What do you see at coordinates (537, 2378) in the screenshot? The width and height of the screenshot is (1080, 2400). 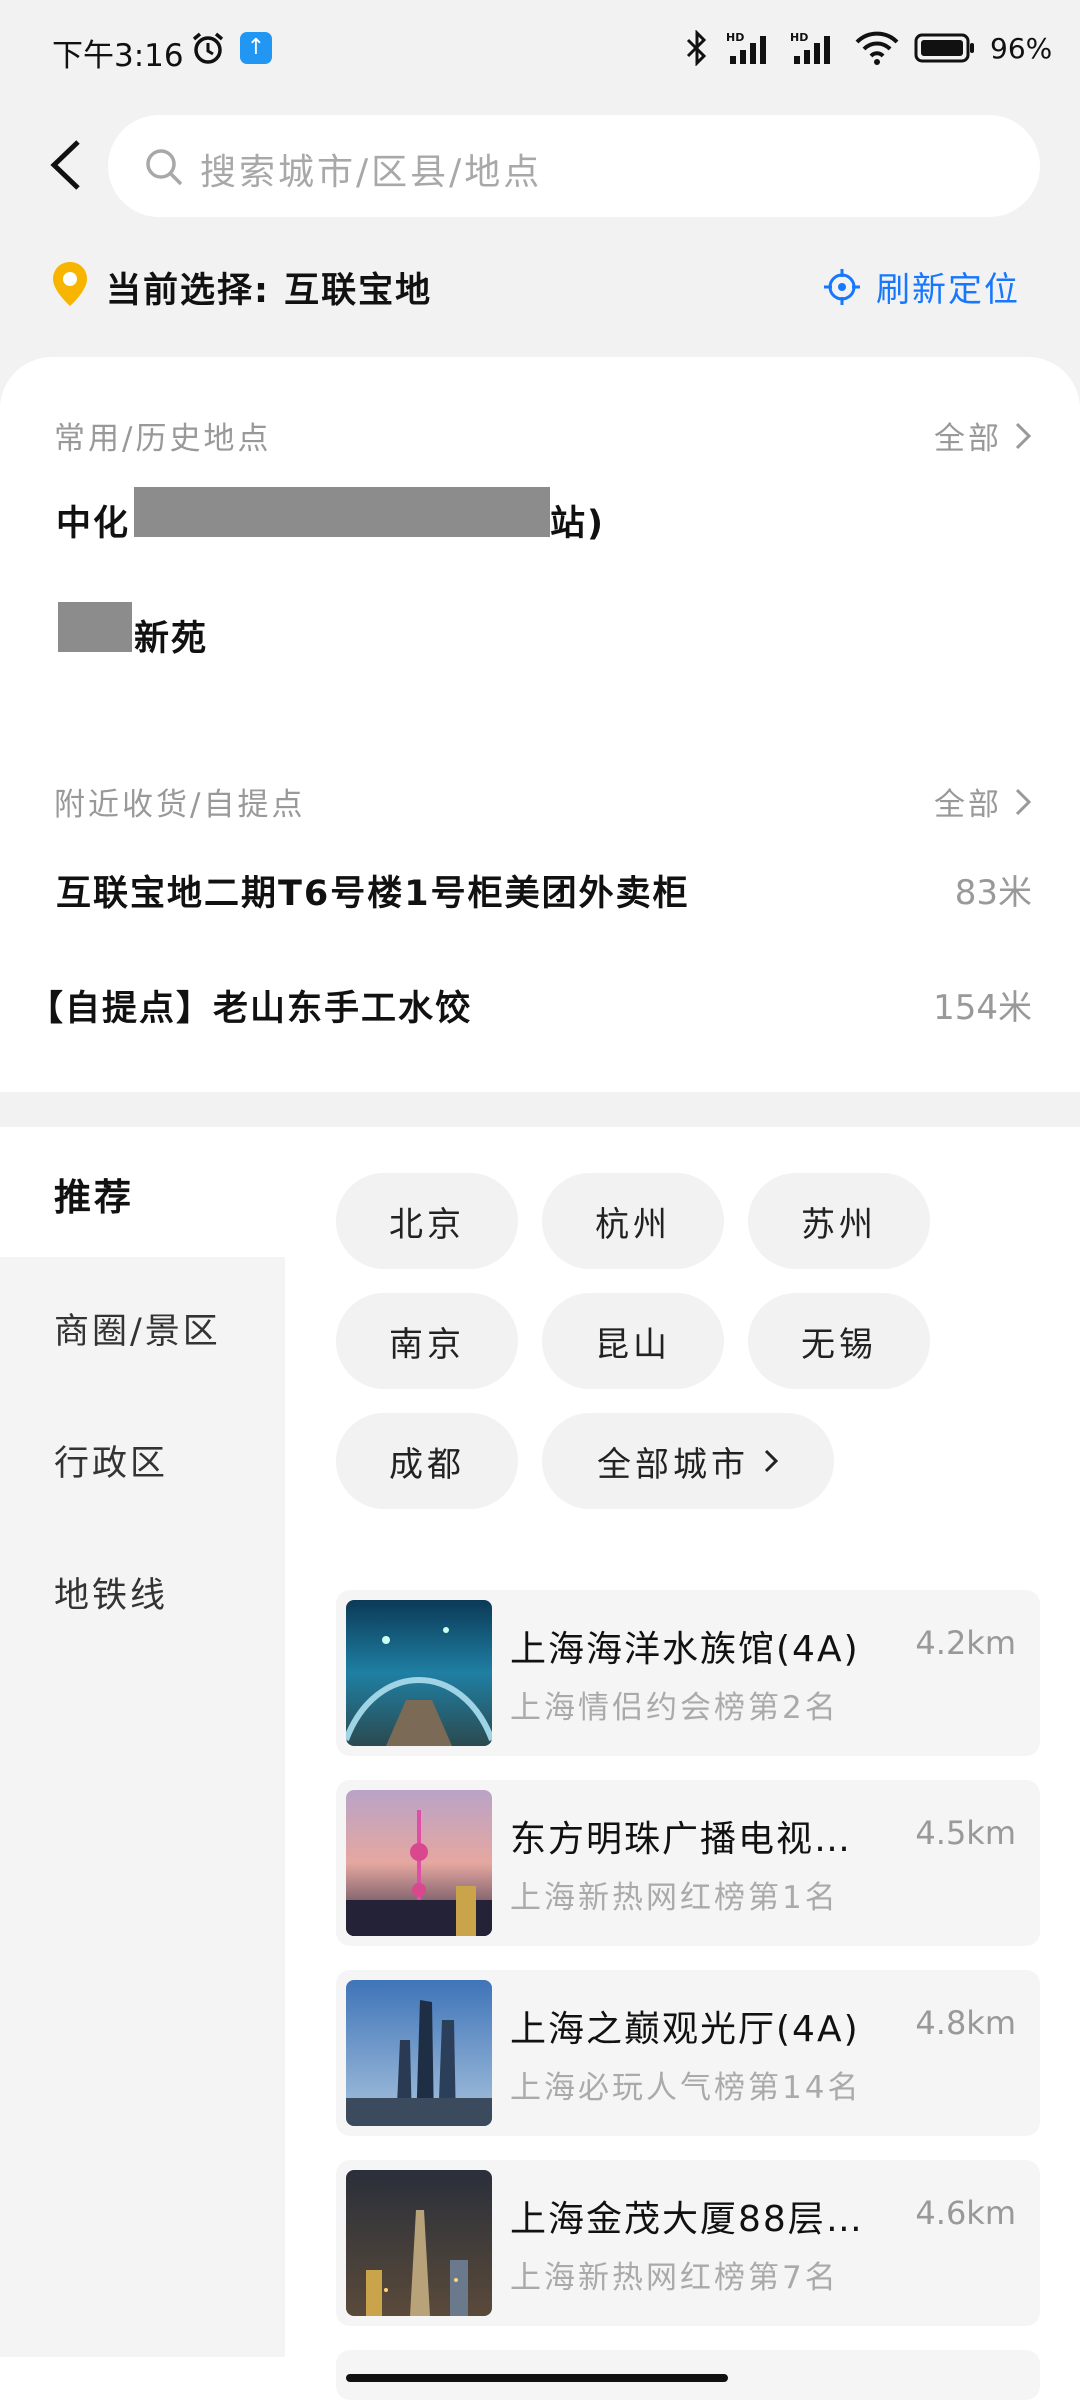 I see `home-indicator` at bounding box center [537, 2378].